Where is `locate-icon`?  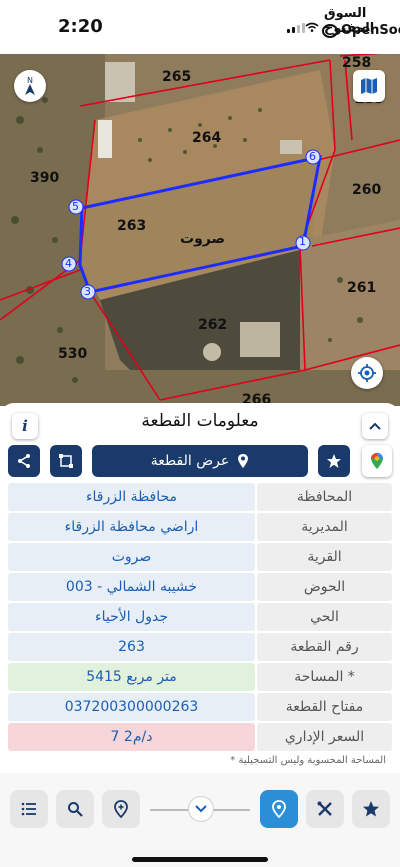 locate-icon is located at coordinates (367, 373).